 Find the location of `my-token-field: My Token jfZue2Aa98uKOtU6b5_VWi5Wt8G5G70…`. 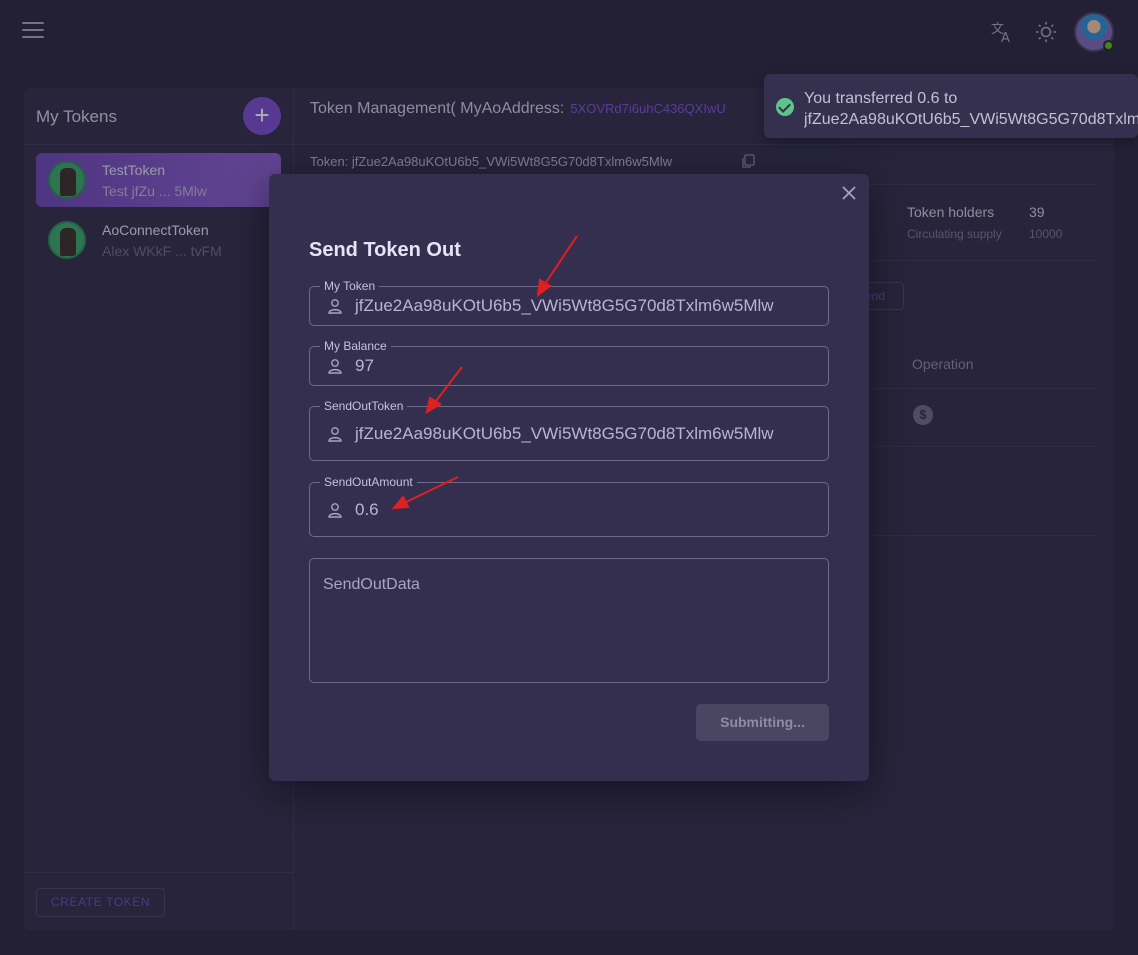

my-token-field: My Token jfZue2Aa98uKOtU6b5_VWi5Wt8G5G70… is located at coordinates (569, 302).